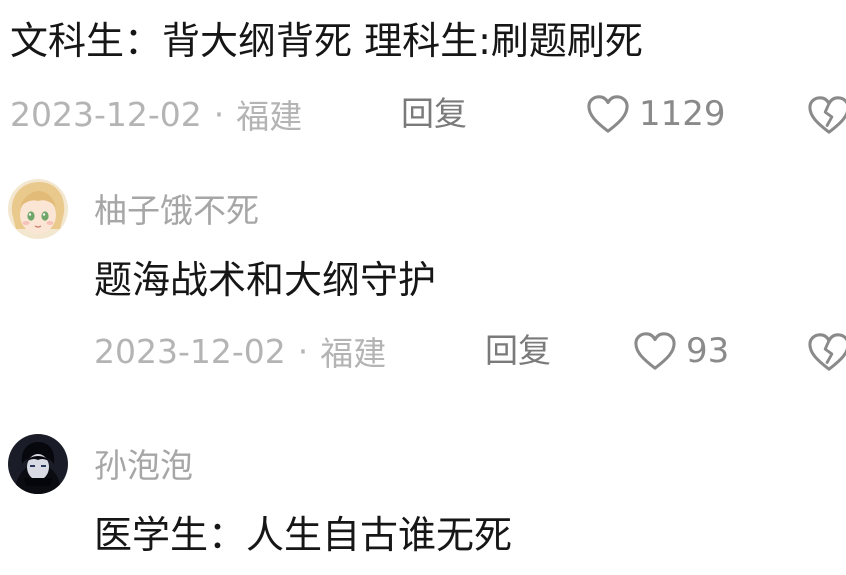 This screenshot has height=575, width=846. What do you see at coordinates (326, 41) in the screenshot?
I see `comment-text: 文科生：背大纲背死 理科生:刷题刷死` at bounding box center [326, 41].